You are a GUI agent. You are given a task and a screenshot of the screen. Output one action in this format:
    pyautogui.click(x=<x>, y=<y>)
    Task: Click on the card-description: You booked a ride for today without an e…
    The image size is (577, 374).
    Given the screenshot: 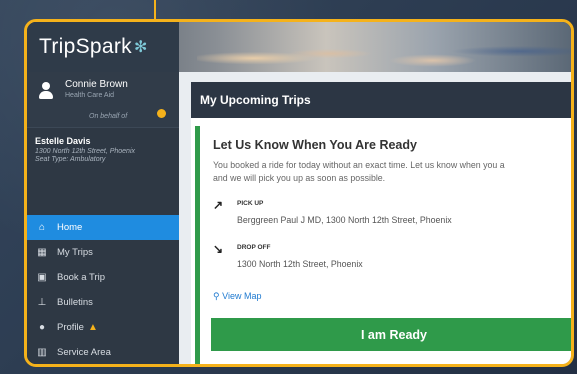 What is the action you would take?
    pyautogui.click(x=392, y=172)
    